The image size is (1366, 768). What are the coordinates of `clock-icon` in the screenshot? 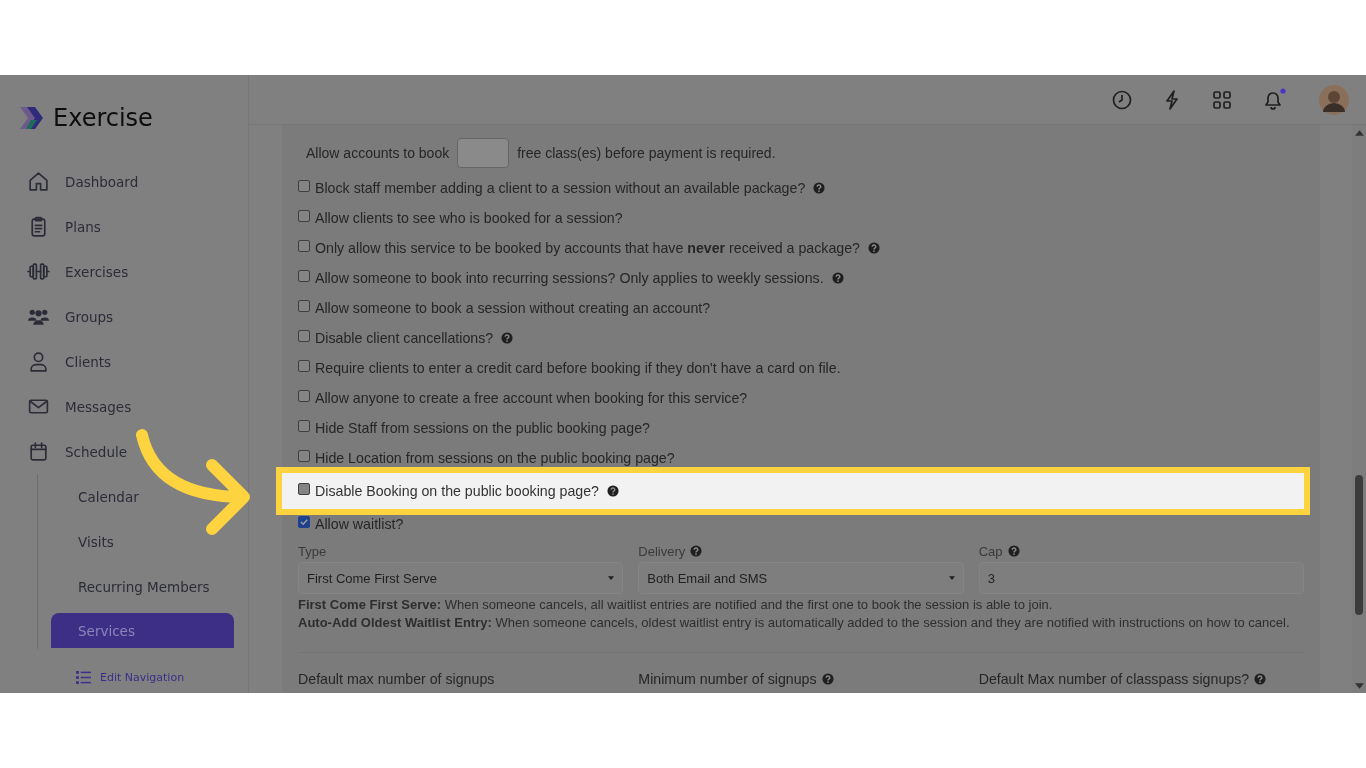 It's located at (1122, 99).